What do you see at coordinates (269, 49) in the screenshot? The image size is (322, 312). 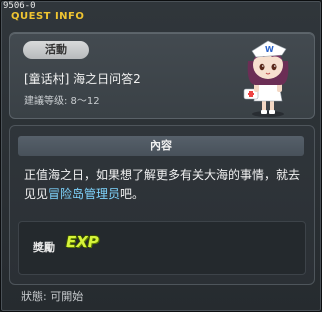 I see `svg-text: W` at bounding box center [269, 49].